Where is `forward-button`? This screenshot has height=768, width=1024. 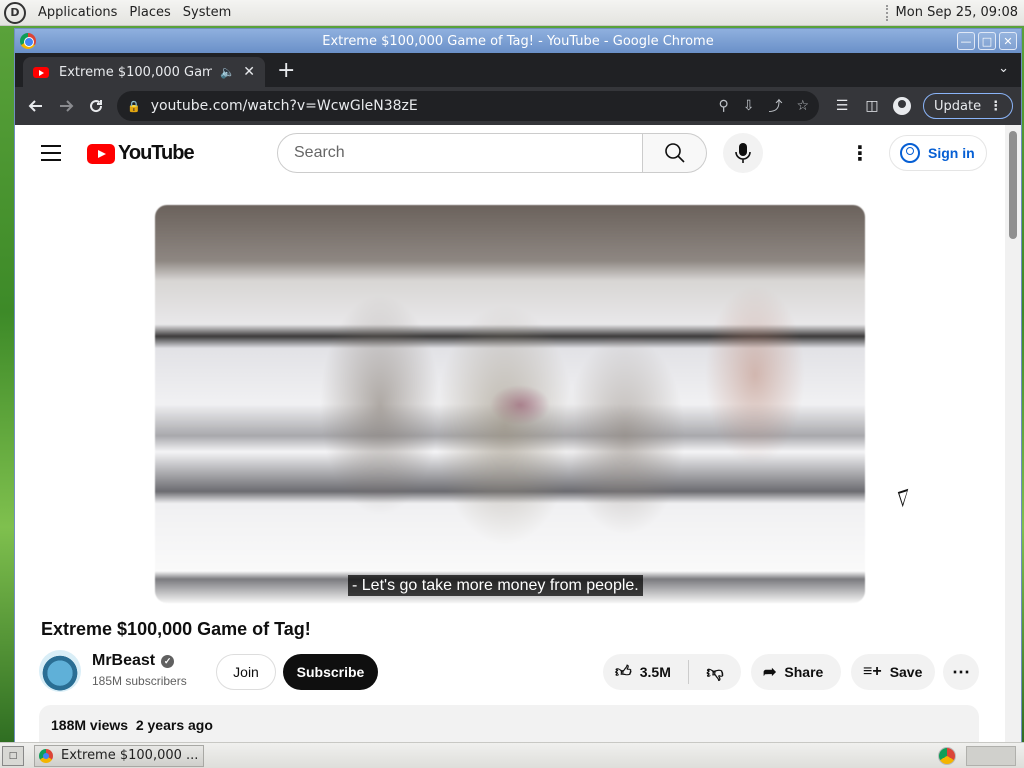 forward-button is located at coordinates (66, 106).